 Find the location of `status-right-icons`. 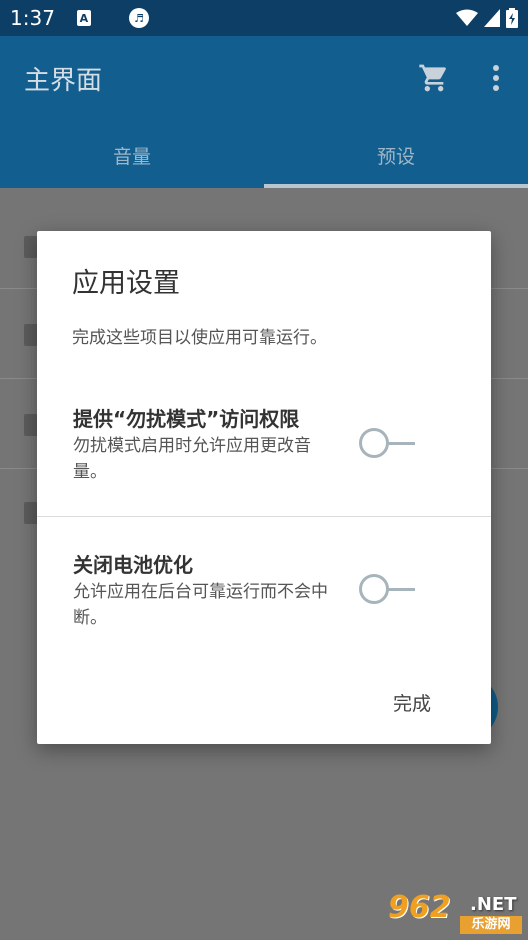

status-right-icons is located at coordinates (487, 18).